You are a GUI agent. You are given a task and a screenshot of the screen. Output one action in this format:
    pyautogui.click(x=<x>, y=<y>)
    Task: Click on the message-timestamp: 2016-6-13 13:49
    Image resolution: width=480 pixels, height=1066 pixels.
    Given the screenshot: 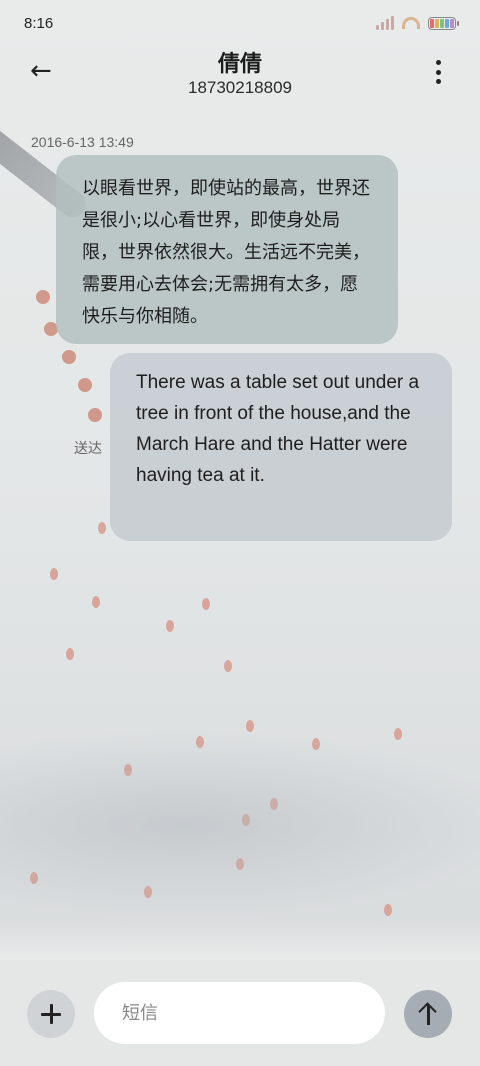 What is the action you would take?
    pyautogui.click(x=82, y=142)
    